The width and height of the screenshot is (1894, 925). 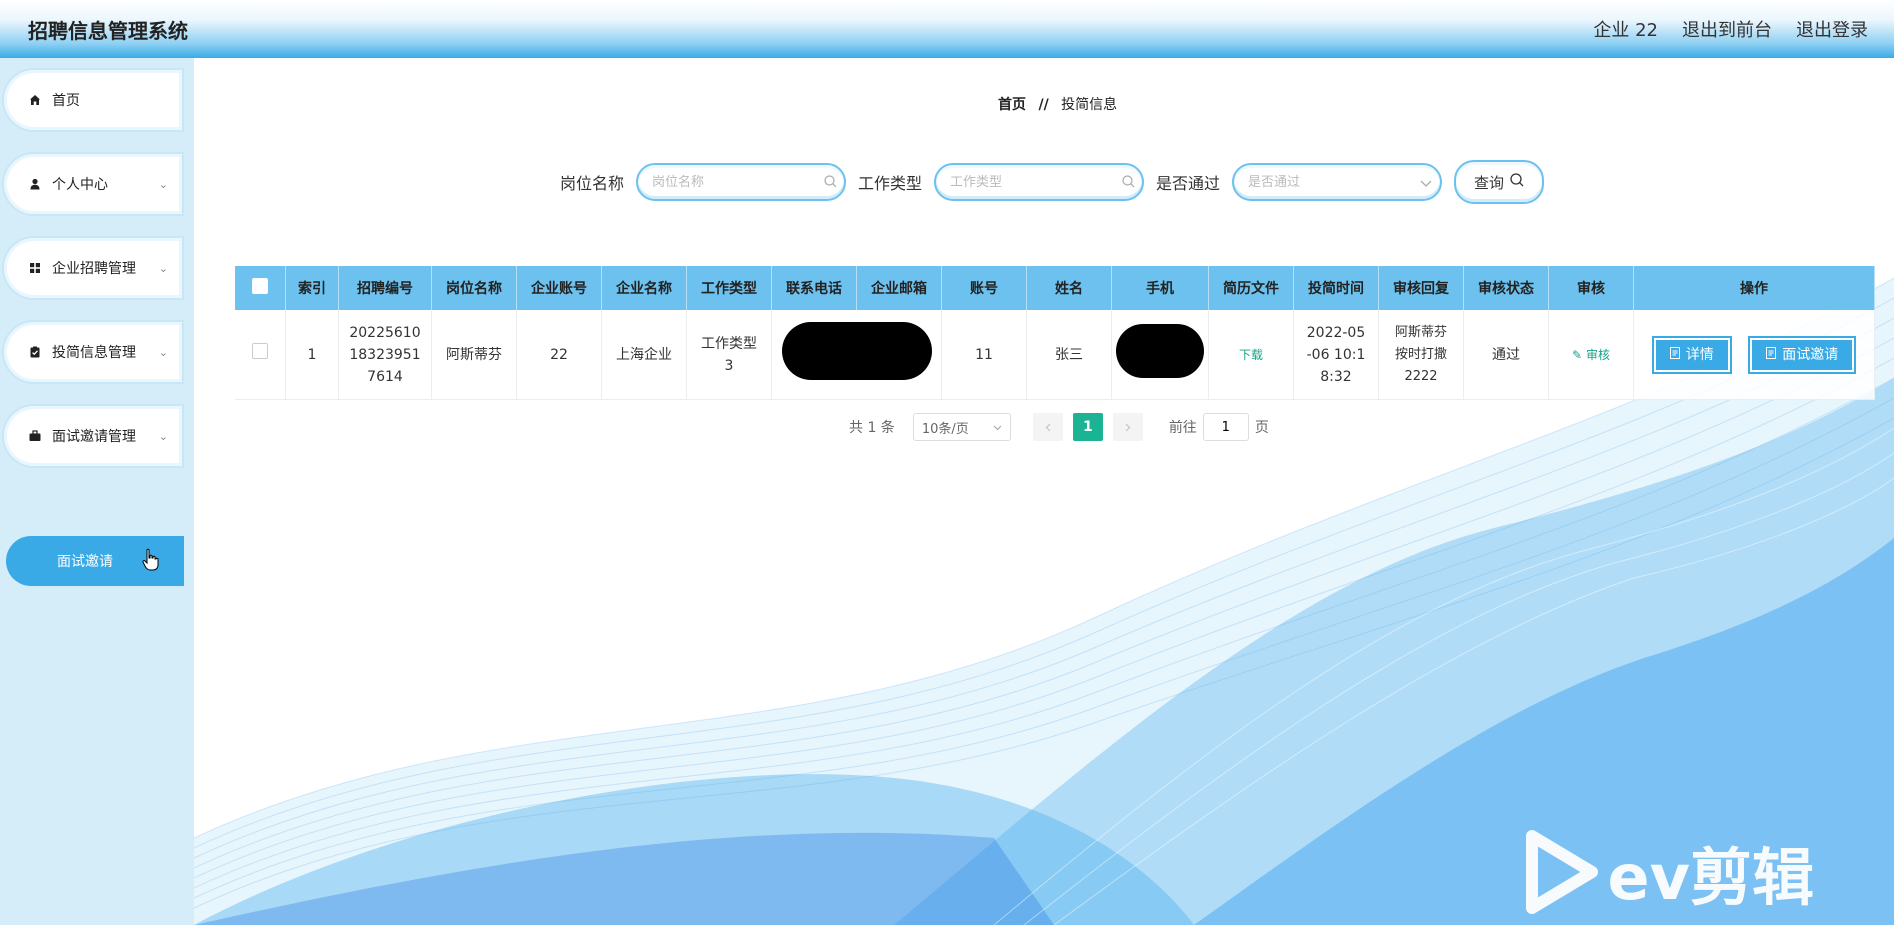 I want to click on sidebar-item-personal-center: 个人中心 ⌄, so click(x=93, y=184).